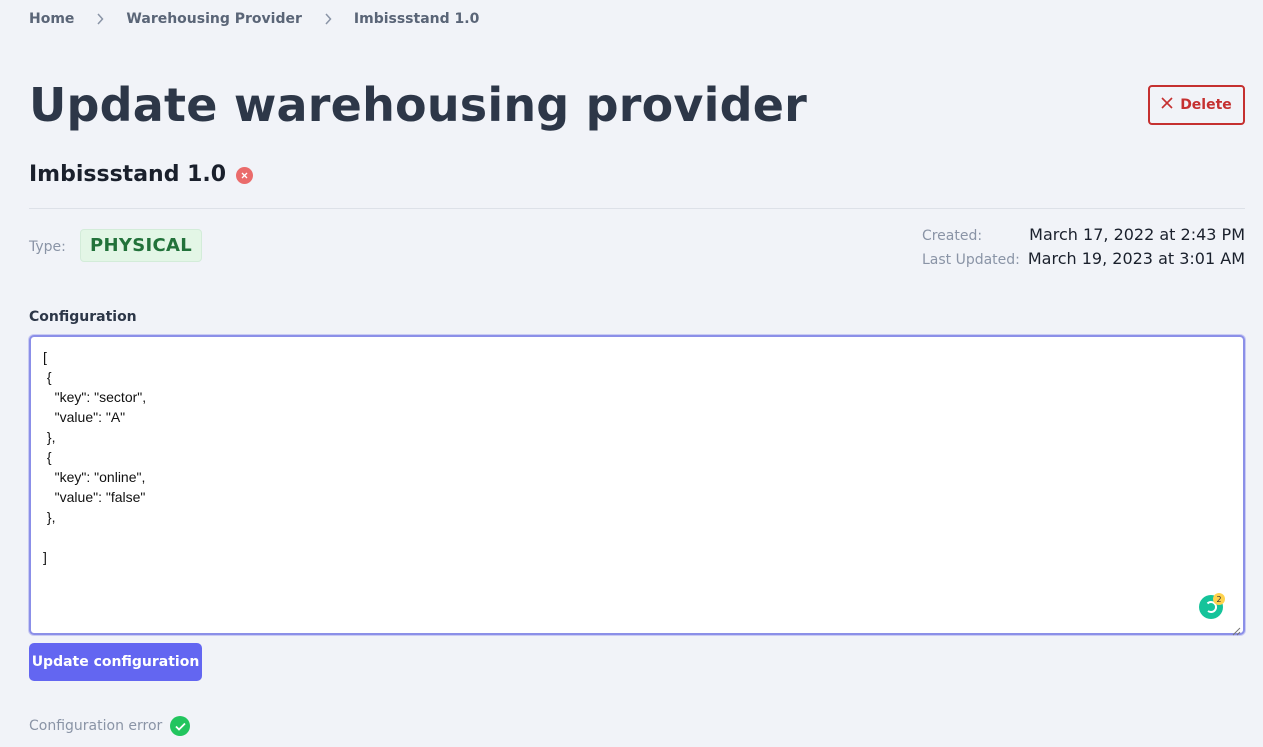 This screenshot has height=747, width=1263. I want to click on delete-button: Delete, so click(1196, 105).